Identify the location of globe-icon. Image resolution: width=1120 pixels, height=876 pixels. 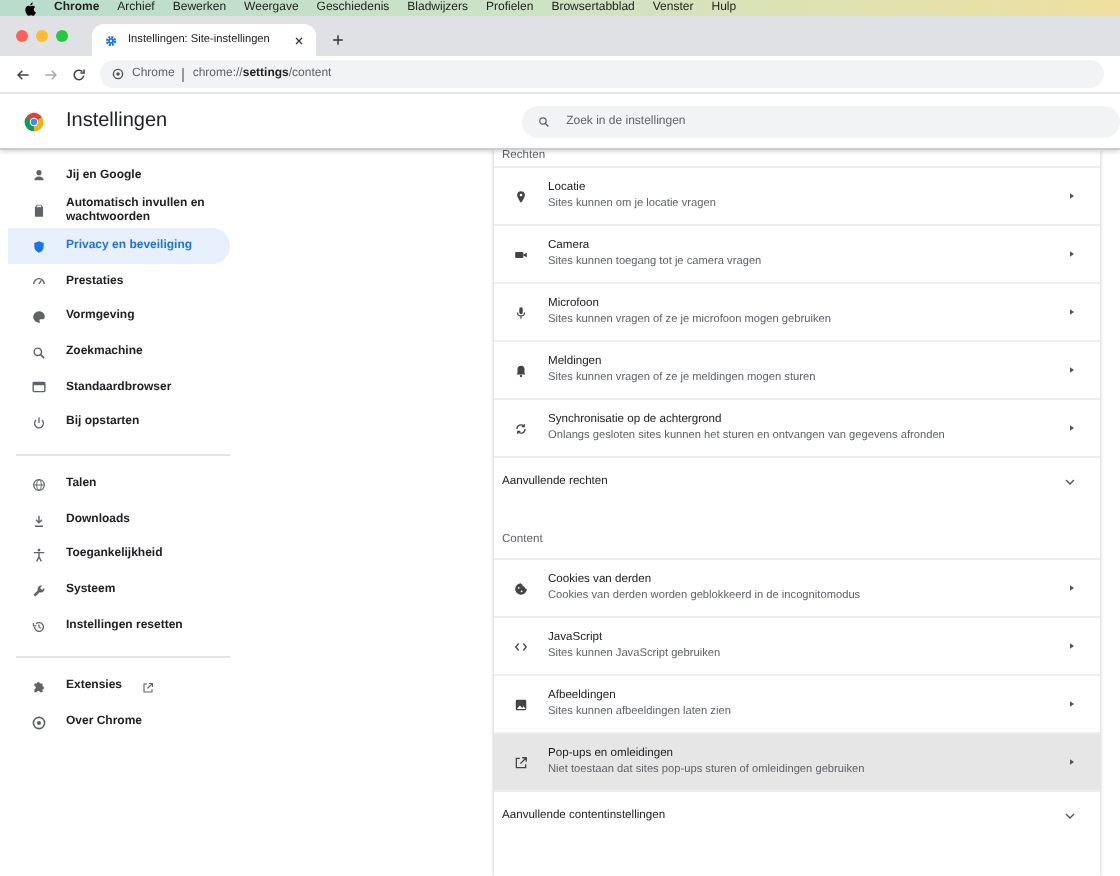
(39, 484).